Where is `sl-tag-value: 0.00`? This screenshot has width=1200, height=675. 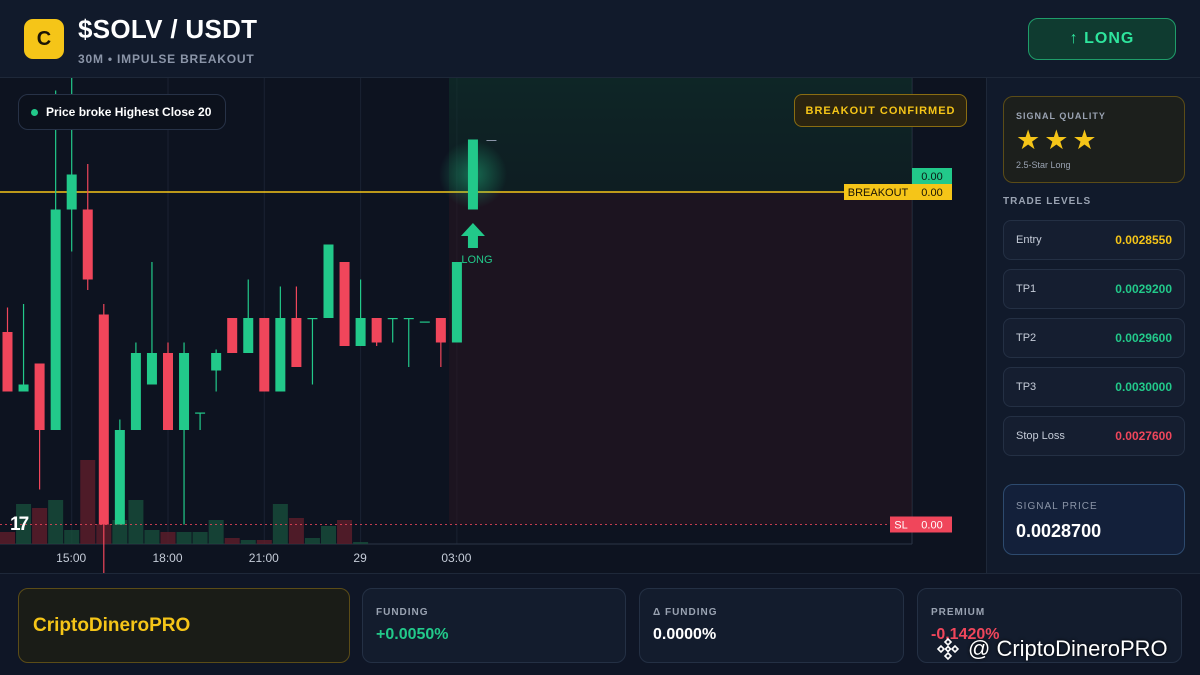 sl-tag-value: 0.00 is located at coordinates (931, 526).